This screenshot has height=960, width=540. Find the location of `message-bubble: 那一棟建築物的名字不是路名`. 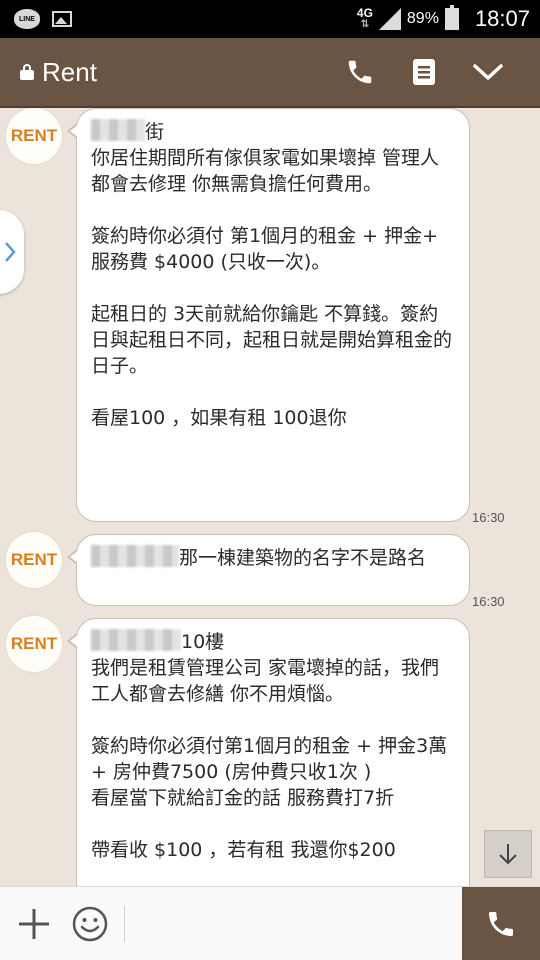

message-bubble: 那一棟建築物的名字不是路名 is located at coordinates (268, 570).